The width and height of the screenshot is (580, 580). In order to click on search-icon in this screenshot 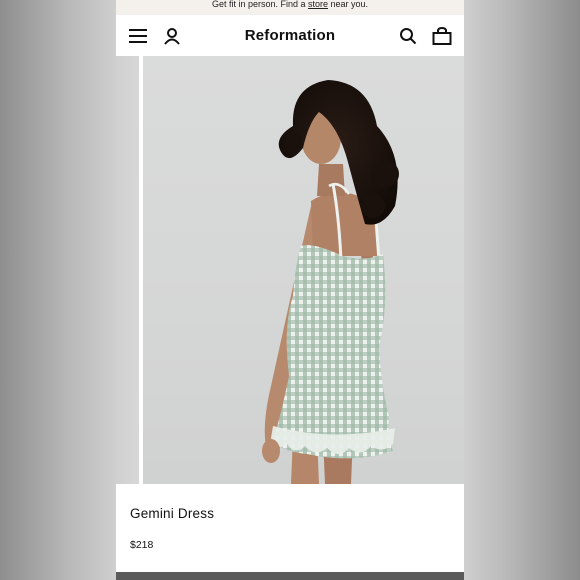, I will do `click(408, 36)`.